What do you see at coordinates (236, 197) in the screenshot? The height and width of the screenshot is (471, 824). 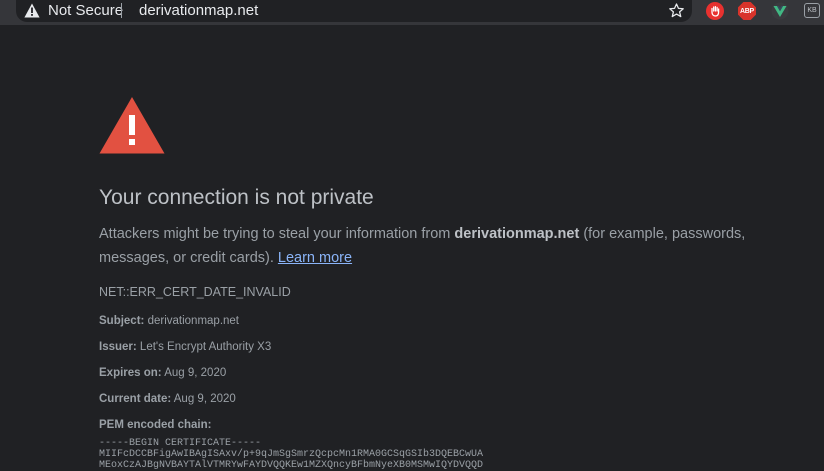 I see `page-title: Your connection is not private` at bounding box center [236, 197].